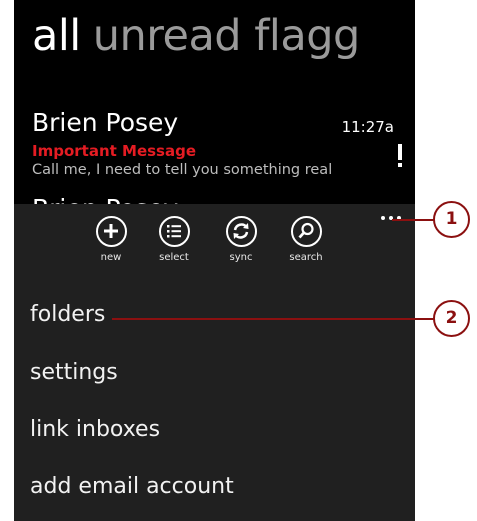 Image resolution: width=477 pixels, height=521 pixels. Describe the element at coordinates (105, 122) in the screenshot. I see `message-sender: Brien Posey` at that location.